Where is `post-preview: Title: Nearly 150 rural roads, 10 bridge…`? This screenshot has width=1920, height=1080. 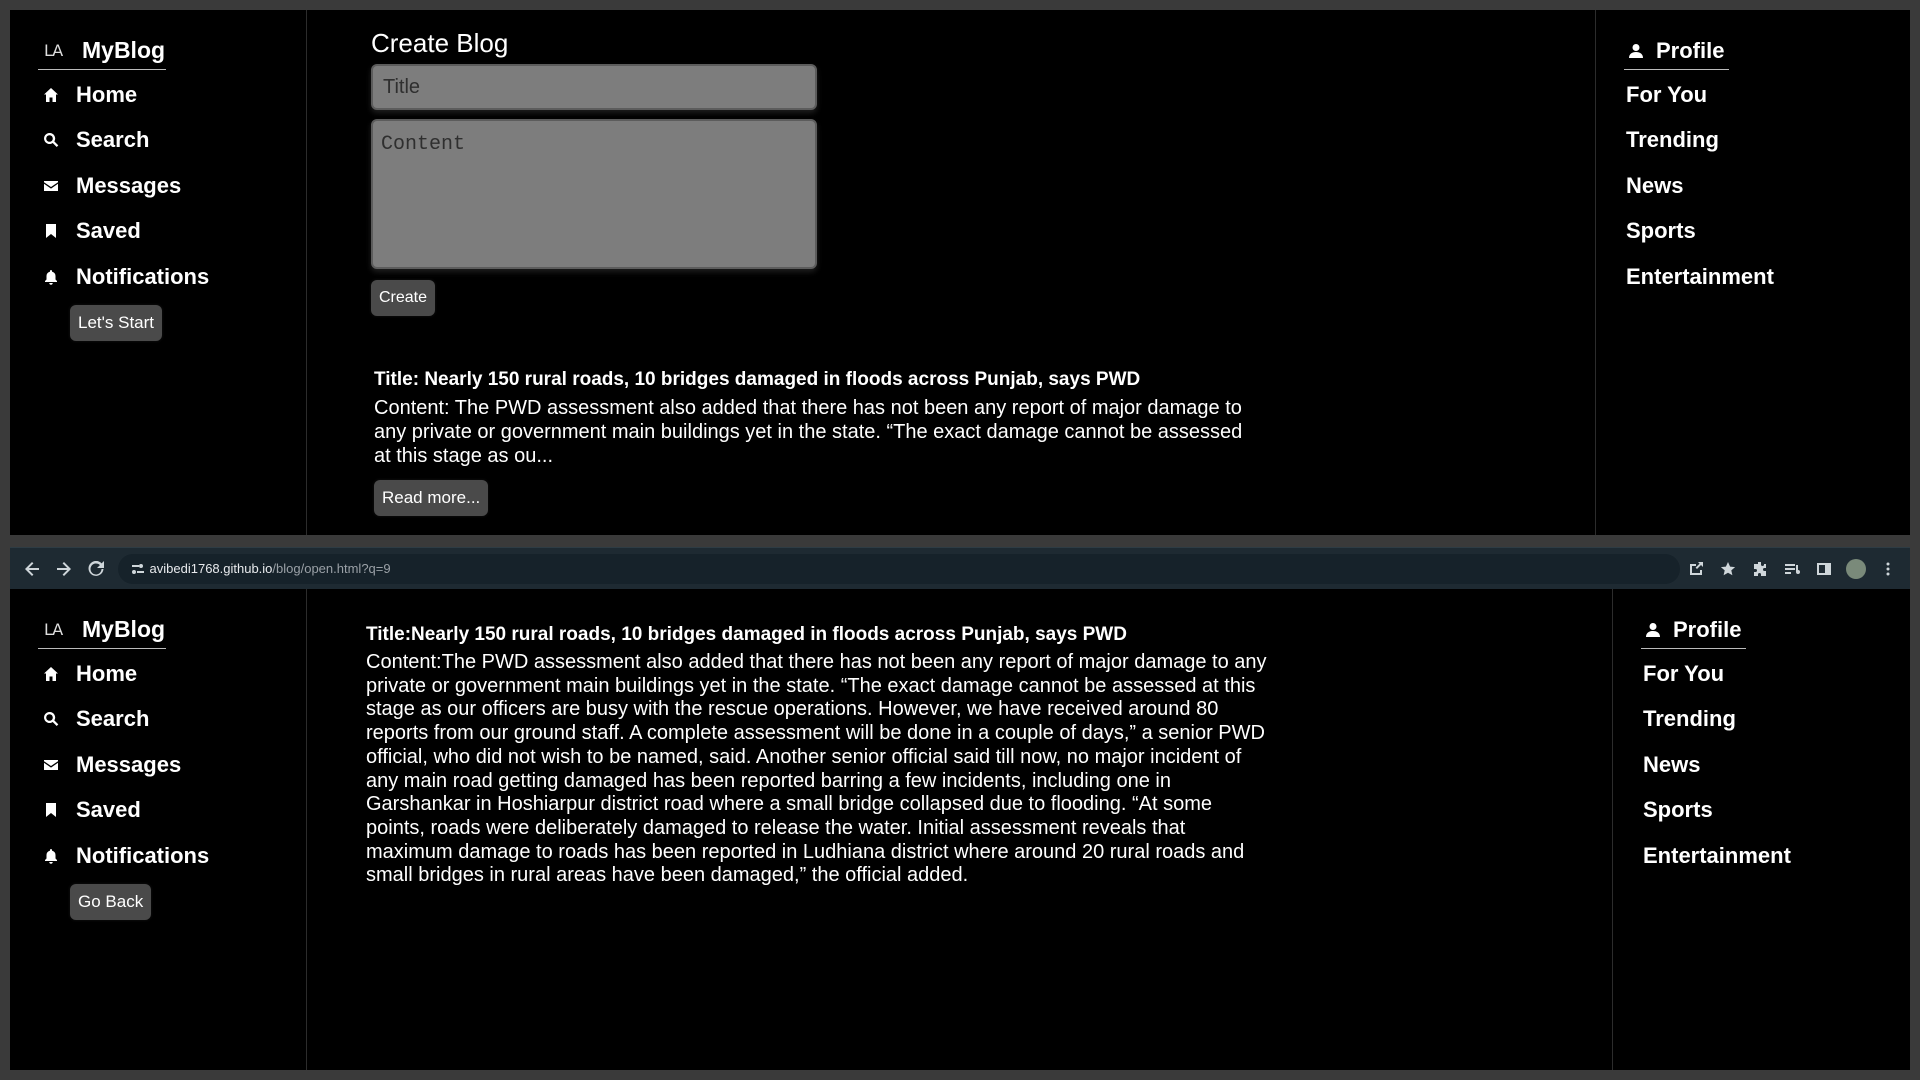
post-preview: Title: Nearly 150 rural roads, 10 bridge… is located at coordinates (824, 442).